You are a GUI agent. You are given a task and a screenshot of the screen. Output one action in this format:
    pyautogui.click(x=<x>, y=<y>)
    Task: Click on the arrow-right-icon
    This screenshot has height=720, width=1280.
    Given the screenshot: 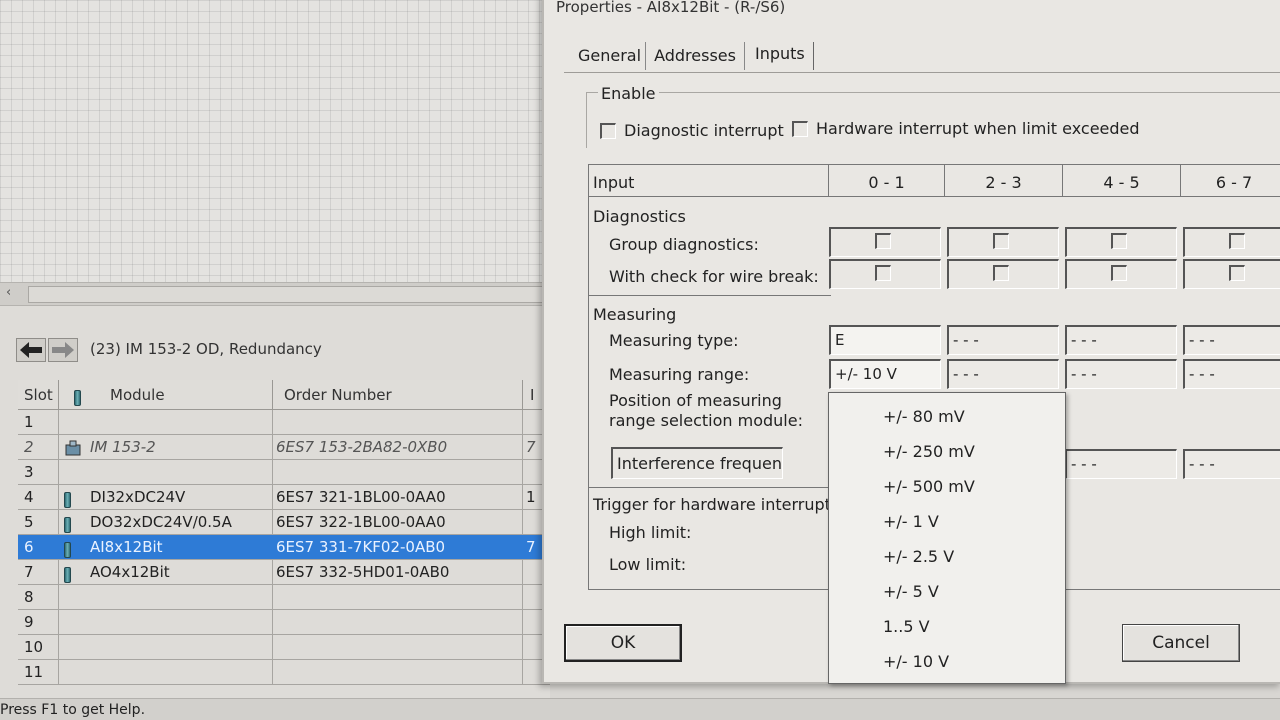 What is the action you would take?
    pyautogui.click(x=63, y=350)
    